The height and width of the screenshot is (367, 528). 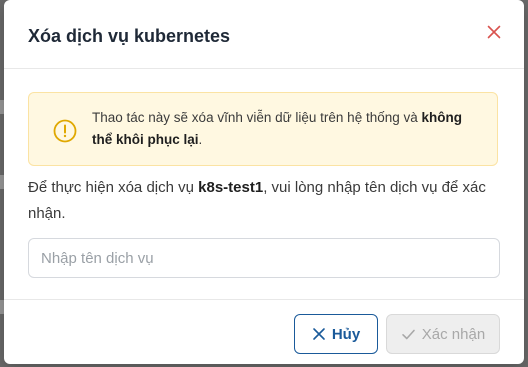 What do you see at coordinates (319, 334) in the screenshot?
I see `x-icon` at bounding box center [319, 334].